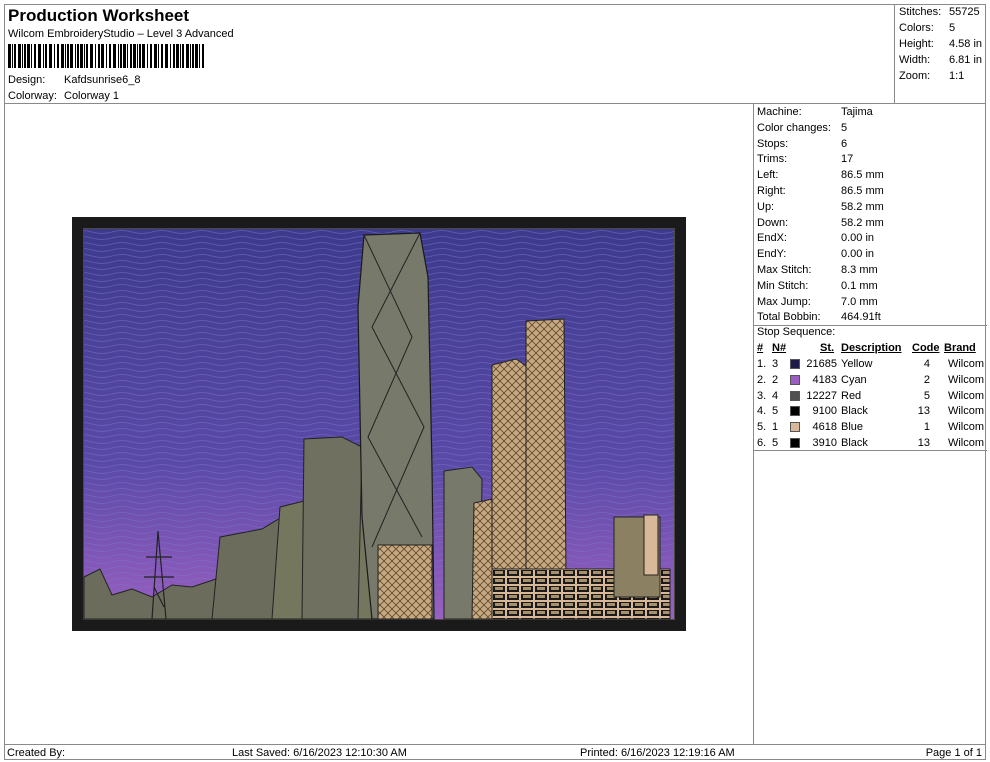 Image resolution: width=990 pixels, height=762 pixels. What do you see at coordinates (102, 80) in the screenshot?
I see `design-value: Kafdsunrise6_8` at bounding box center [102, 80].